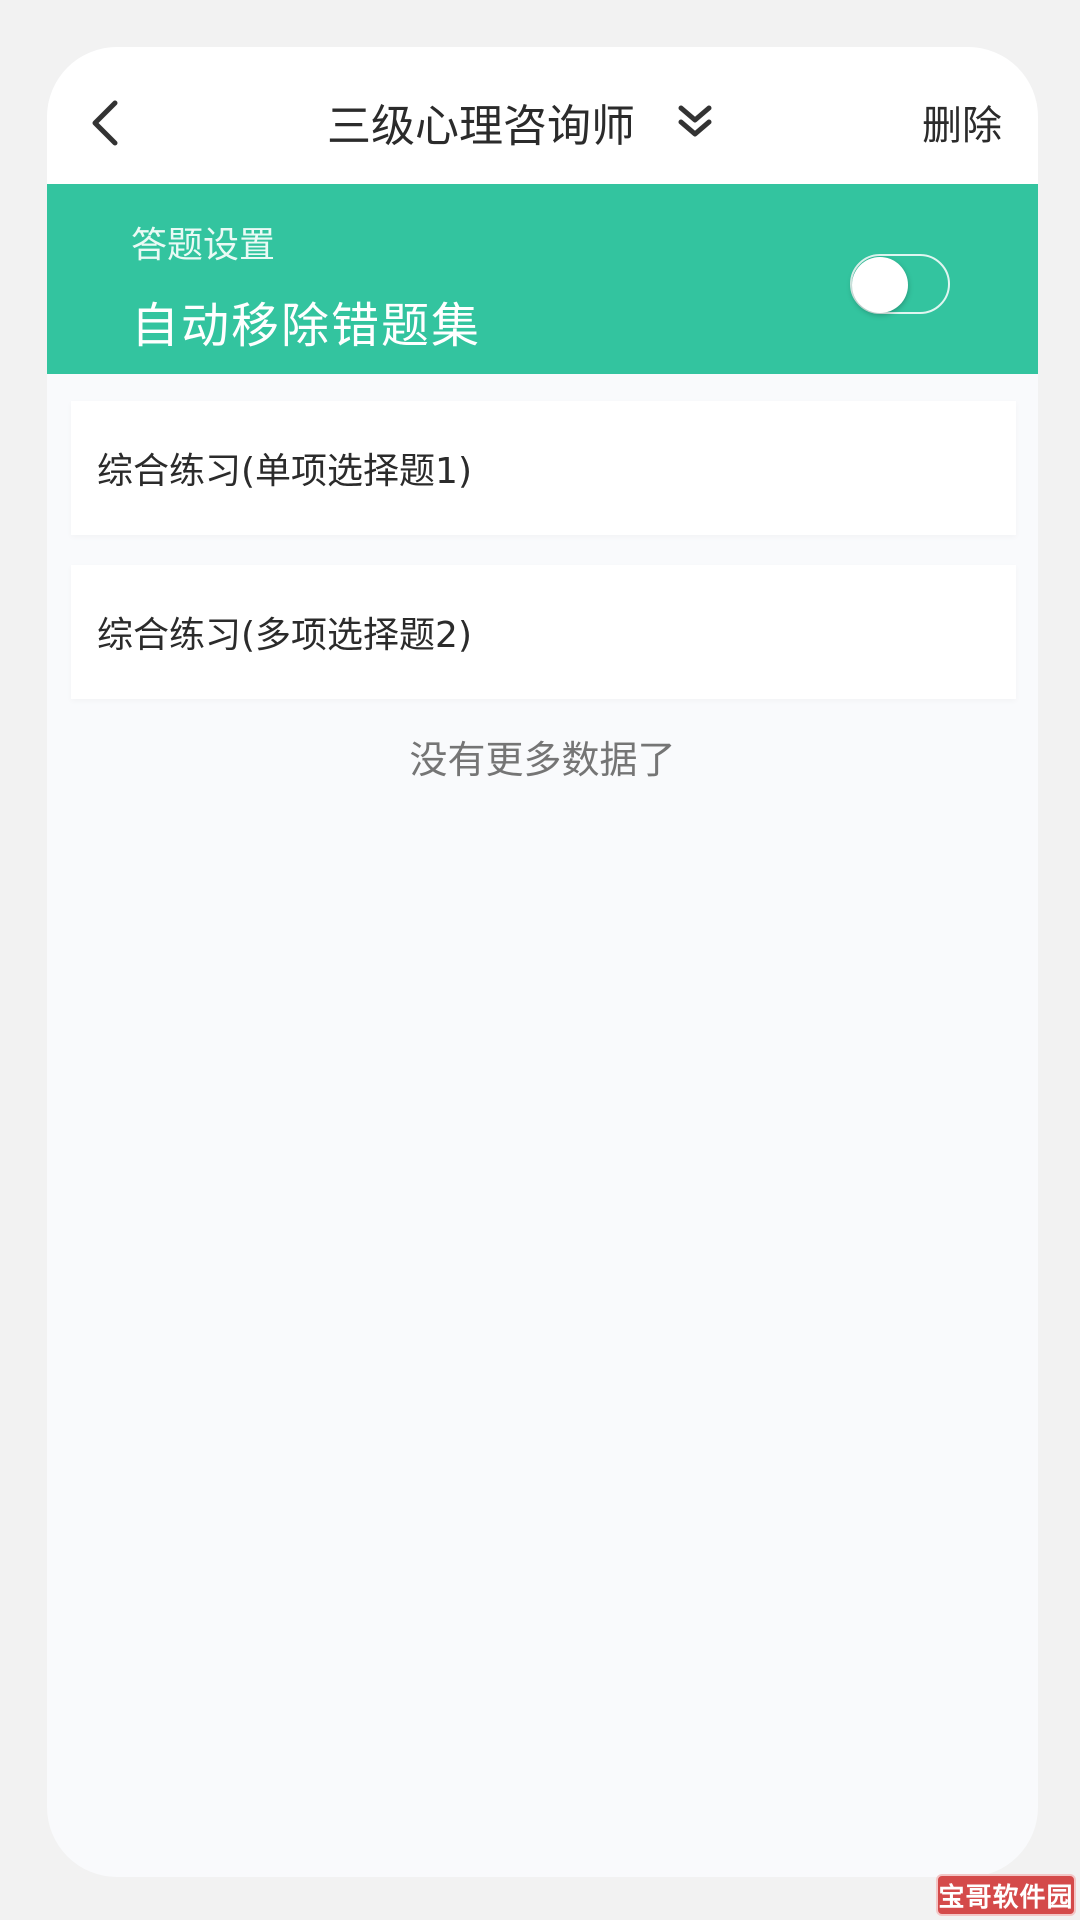 The width and height of the screenshot is (1080, 1920). What do you see at coordinates (203, 245) in the screenshot?
I see `settings-label: 答题设置` at bounding box center [203, 245].